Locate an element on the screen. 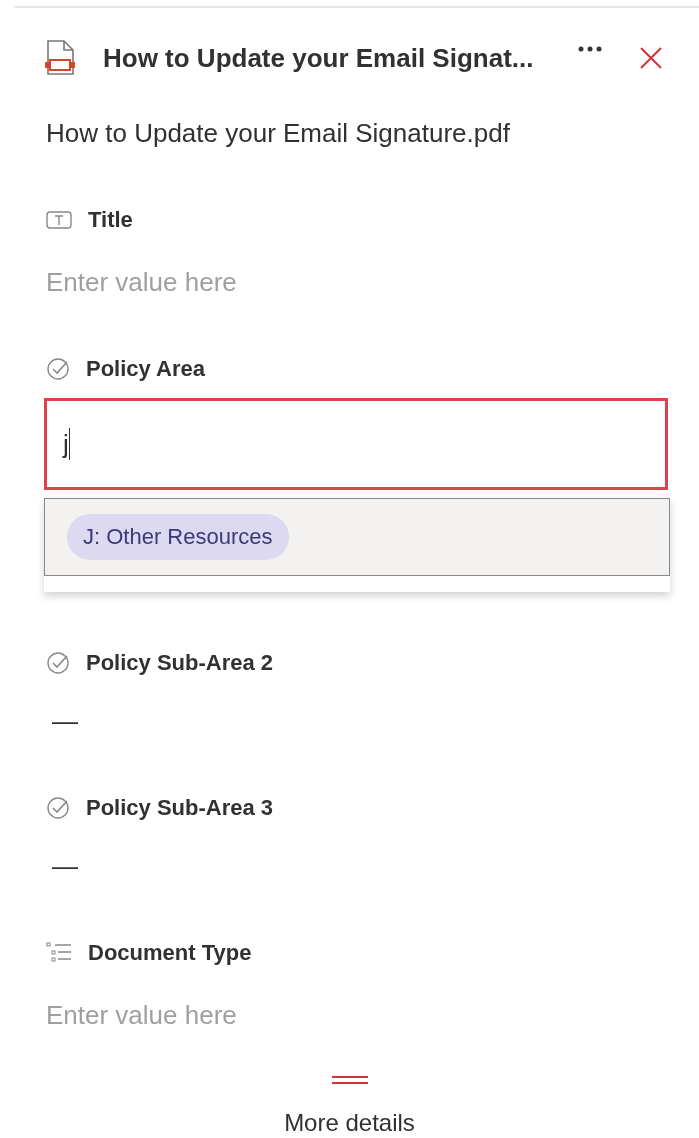 The width and height of the screenshot is (699, 1138). field-label: Policy Sub-Area 2 is located at coordinates (180, 663).